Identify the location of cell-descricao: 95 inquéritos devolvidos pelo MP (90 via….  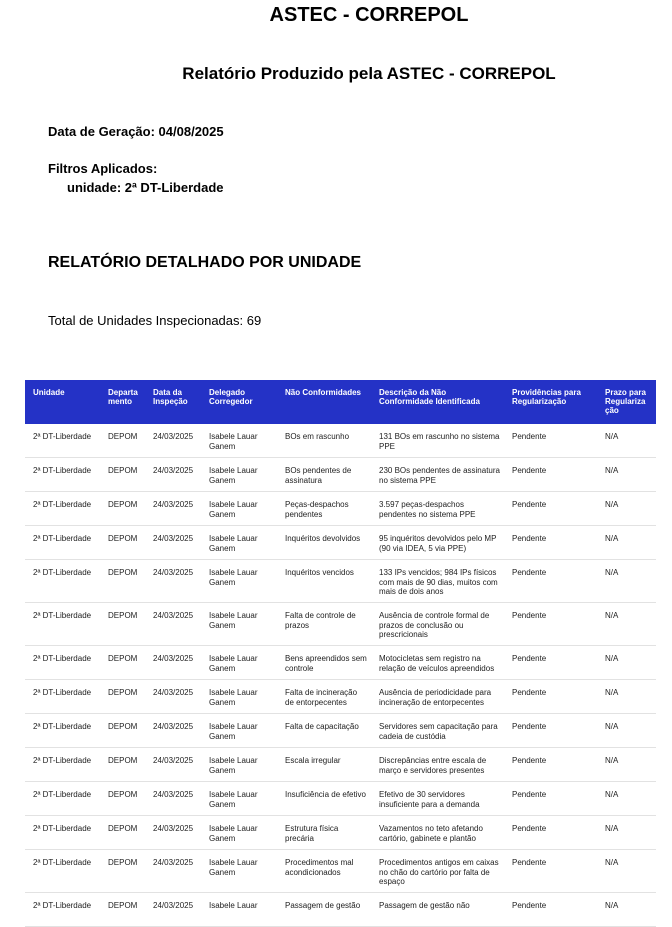
(437, 542).